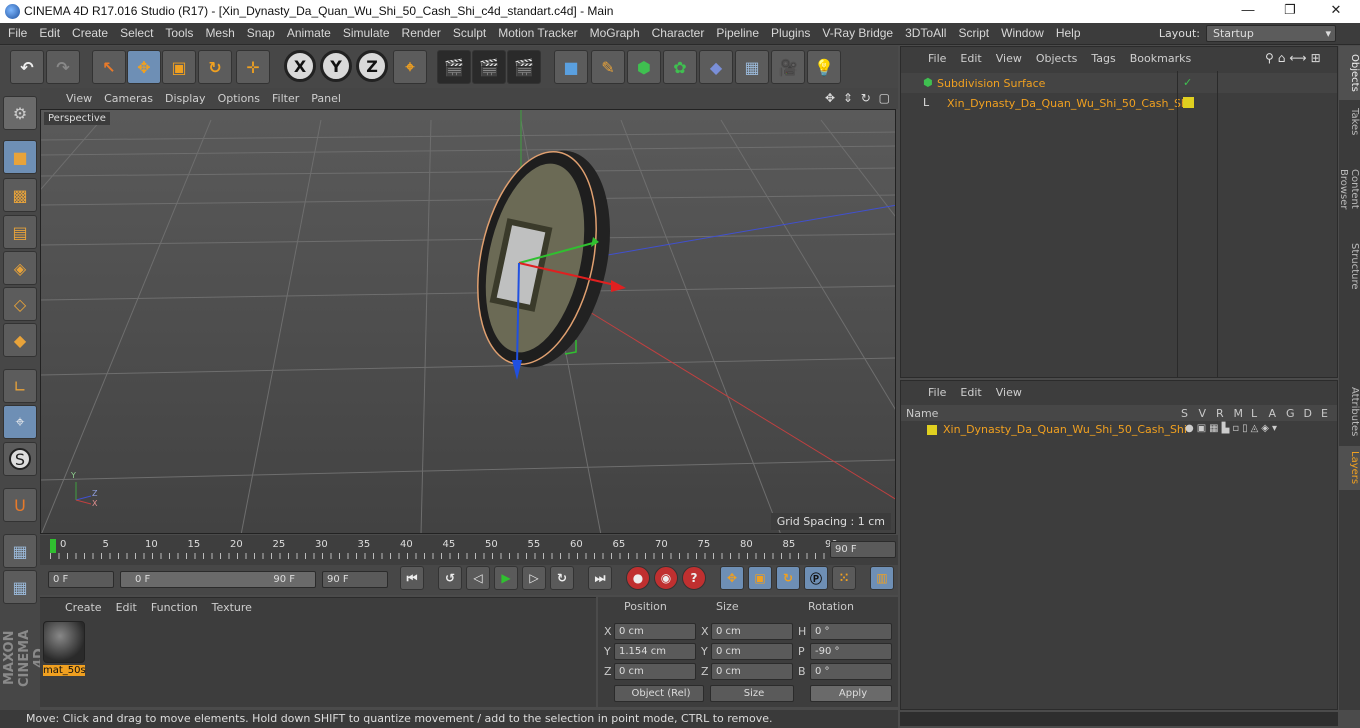 The width and height of the screenshot is (1360, 728). Describe the element at coordinates (90, 33) in the screenshot. I see `menu-create: Create` at that location.